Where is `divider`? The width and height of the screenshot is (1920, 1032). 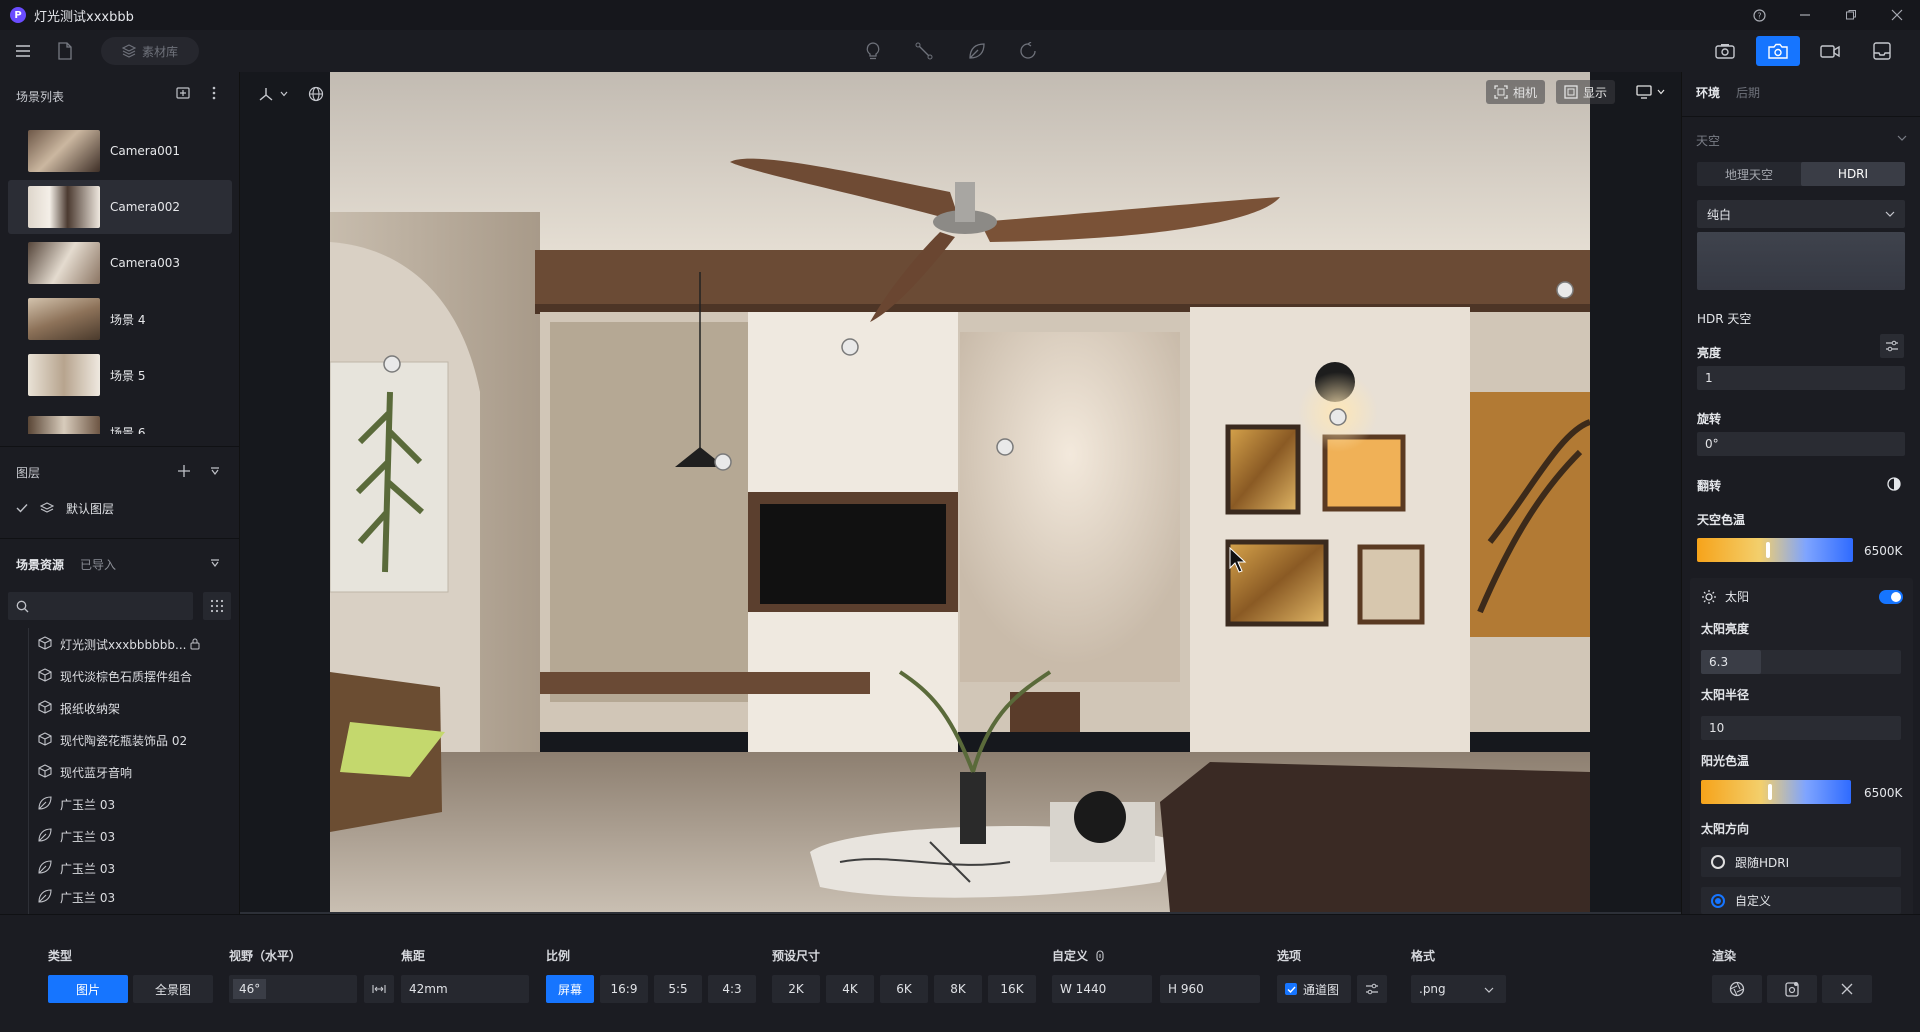
divider is located at coordinates (120, 538).